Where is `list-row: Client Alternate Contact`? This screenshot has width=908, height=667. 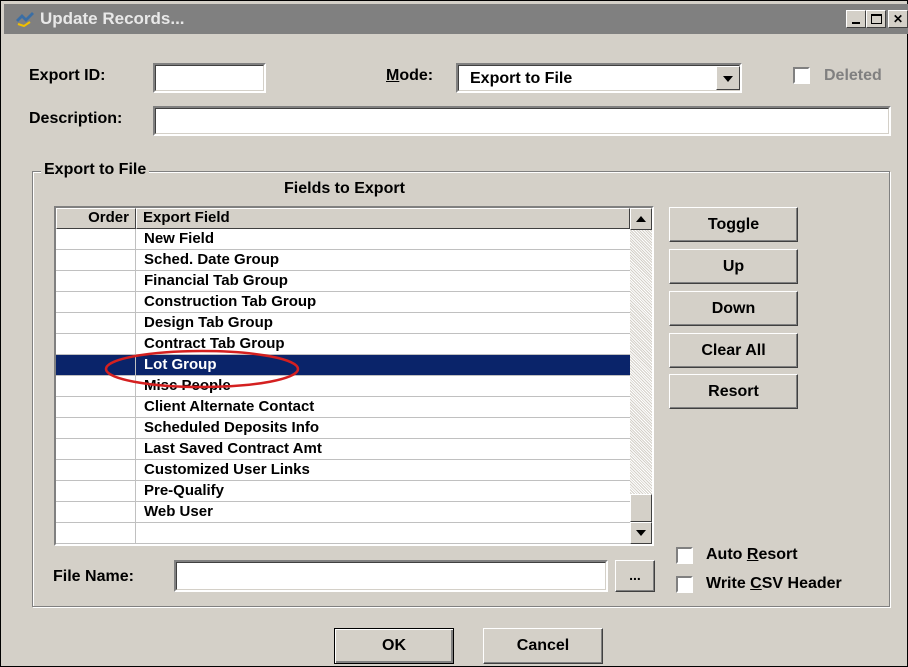 list-row: Client Alternate Contact is located at coordinates (343, 407).